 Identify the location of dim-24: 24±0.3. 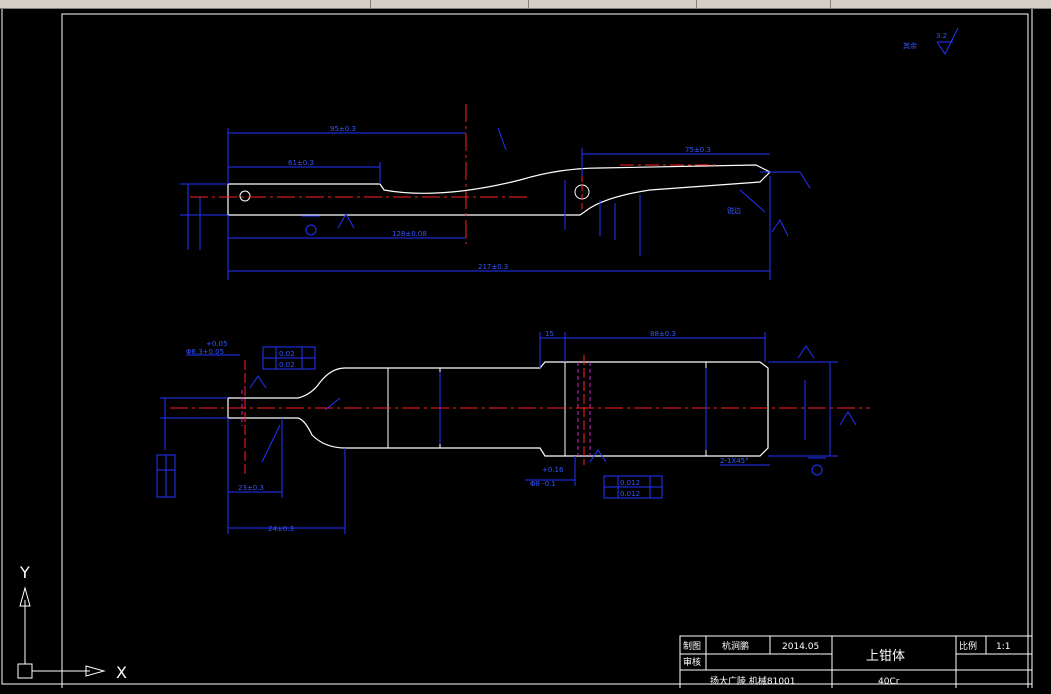
(281, 529).